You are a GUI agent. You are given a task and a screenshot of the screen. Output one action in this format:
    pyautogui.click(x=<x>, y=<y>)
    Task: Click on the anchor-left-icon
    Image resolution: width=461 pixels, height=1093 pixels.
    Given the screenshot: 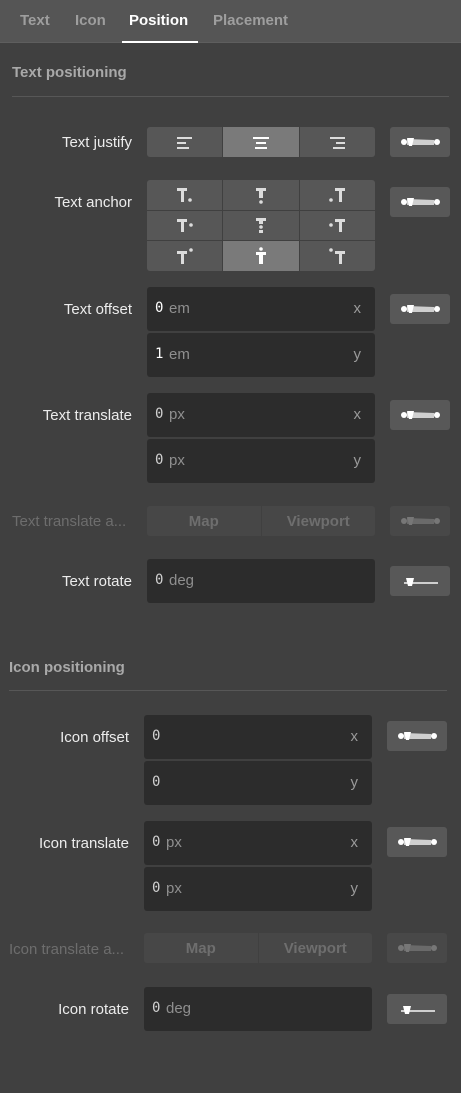 What is the action you would take?
    pyautogui.click(x=184, y=226)
    